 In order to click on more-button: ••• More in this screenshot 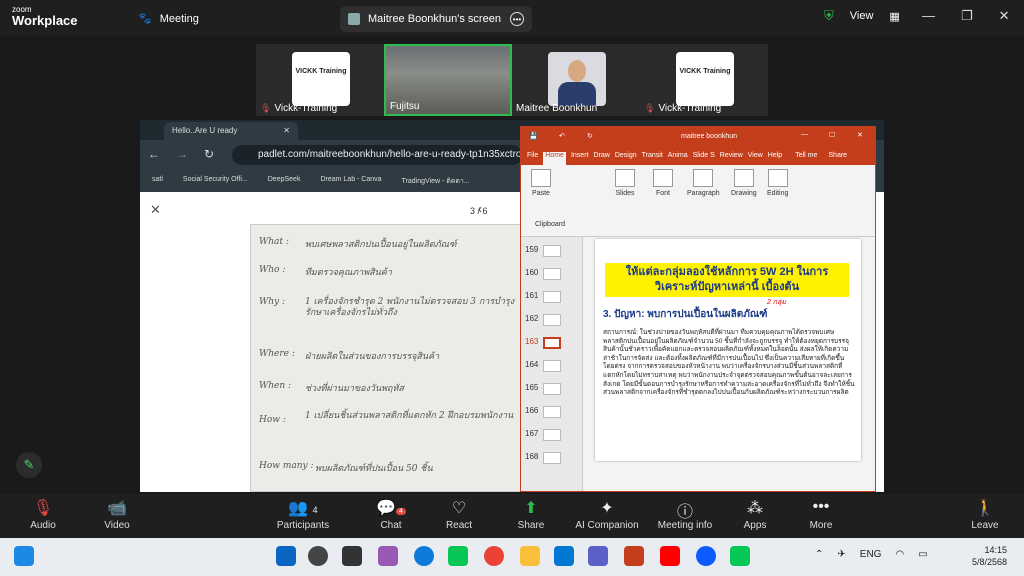, I will do `click(821, 514)`.